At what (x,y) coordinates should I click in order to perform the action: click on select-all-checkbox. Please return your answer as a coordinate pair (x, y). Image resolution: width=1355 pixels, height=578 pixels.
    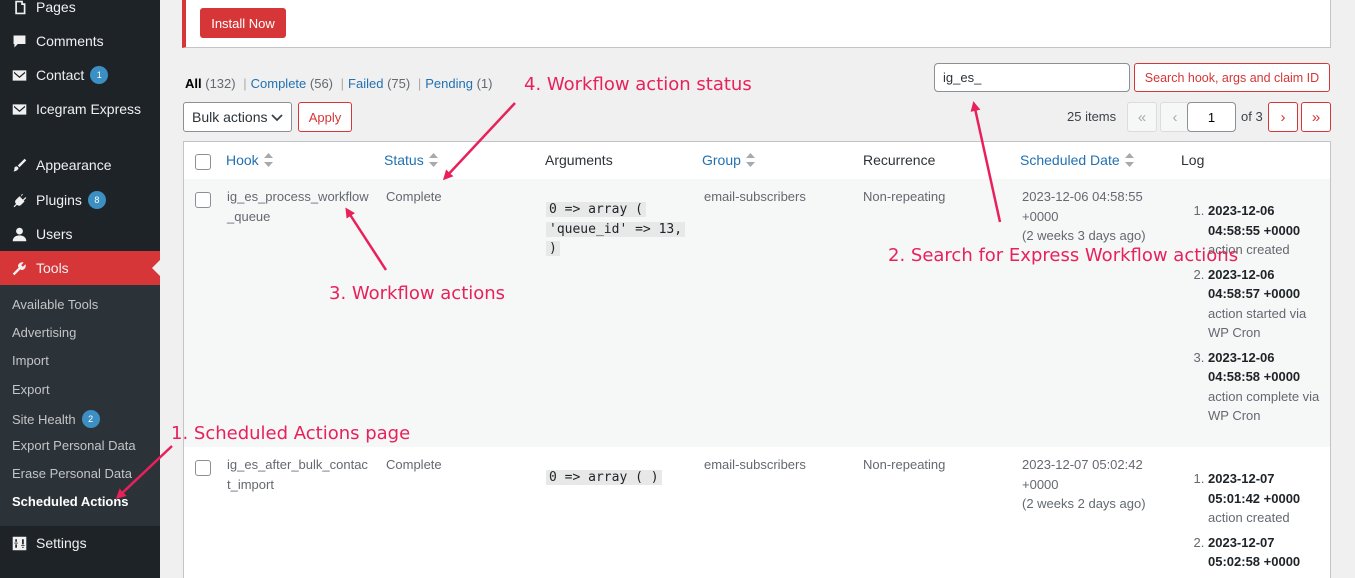
    Looking at the image, I should click on (203, 162).